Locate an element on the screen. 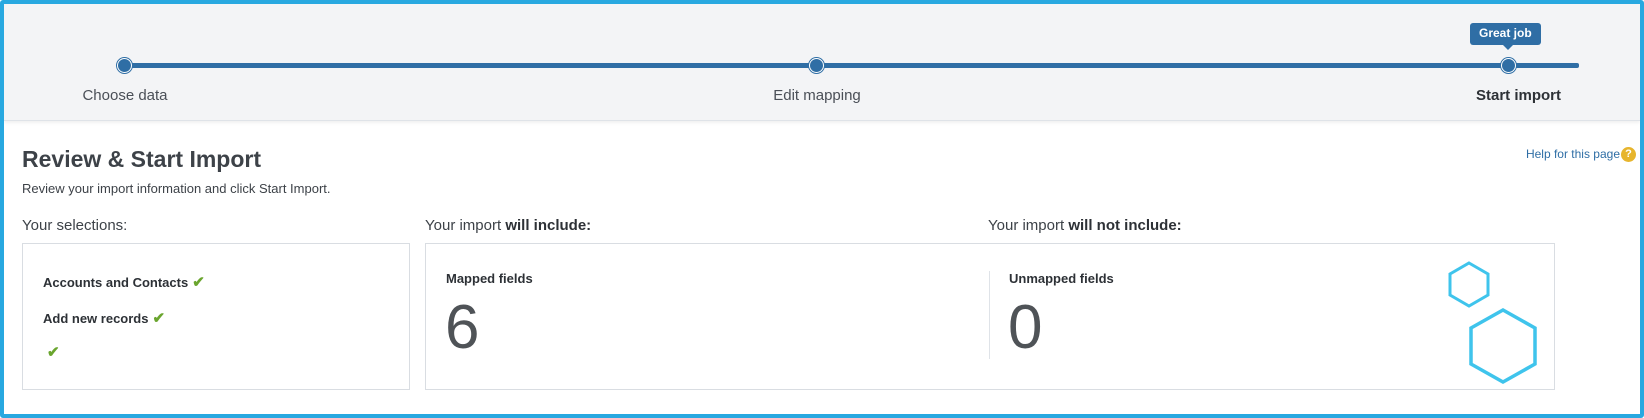 This screenshot has height=418, width=1644. selection-label: Add new records is located at coordinates (96, 318).